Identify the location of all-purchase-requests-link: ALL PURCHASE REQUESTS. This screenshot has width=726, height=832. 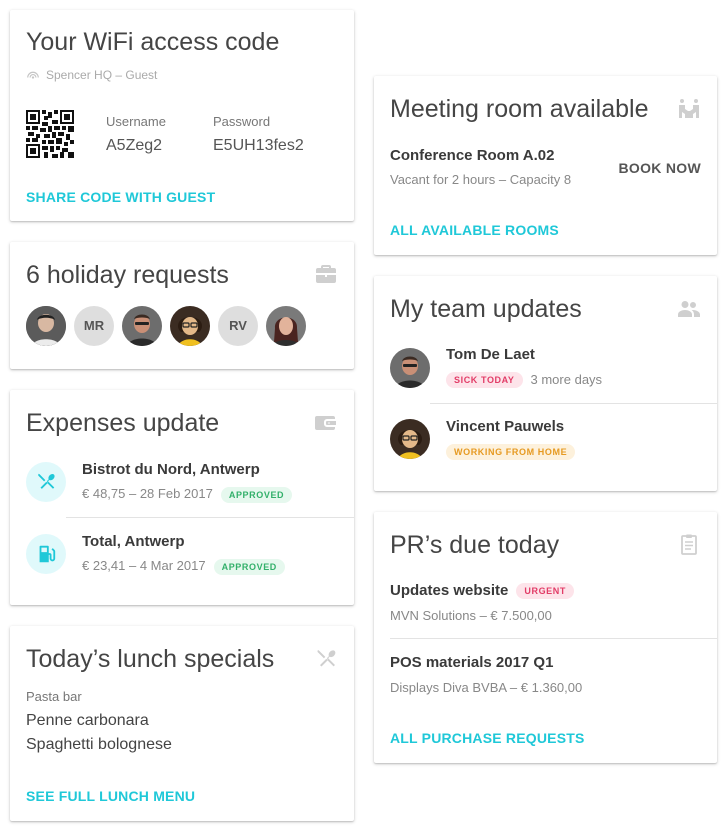
(487, 738).